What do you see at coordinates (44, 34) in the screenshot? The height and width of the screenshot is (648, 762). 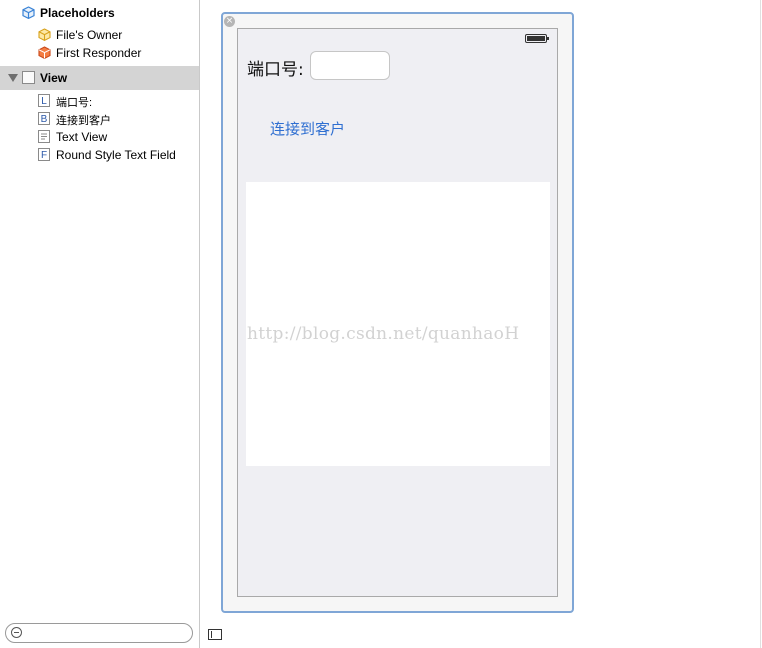 I see `files-owner-cube-icon` at bounding box center [44, 34].